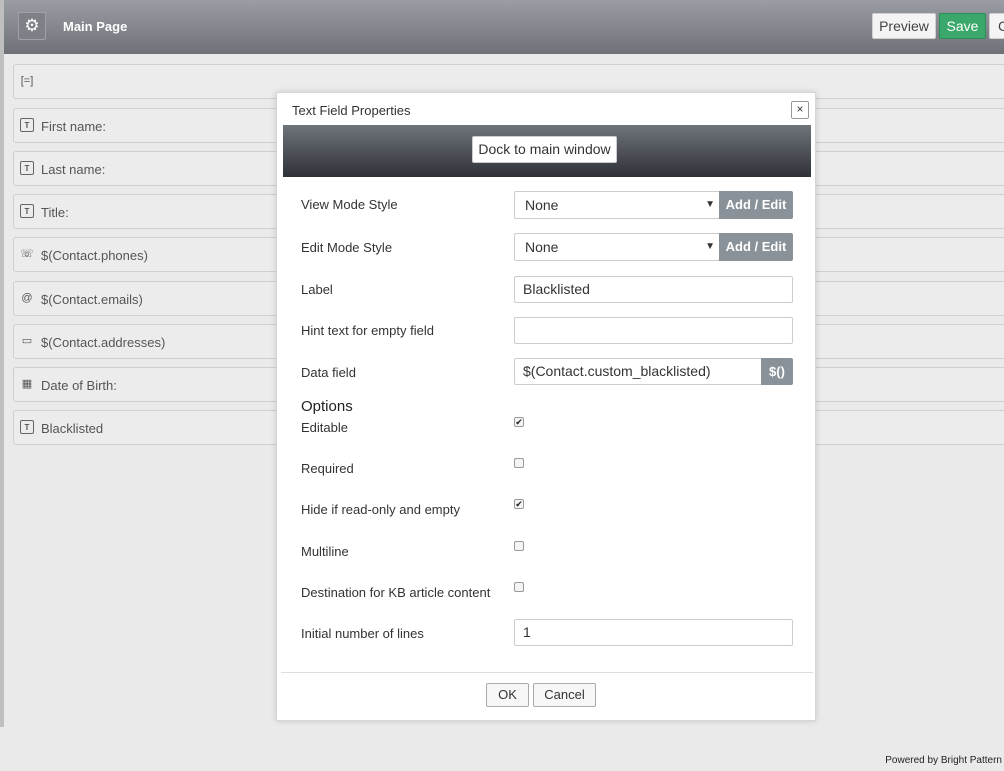 This screenshot has width=1004, height=771. I want to click on close-button: C, so click(996, 26).